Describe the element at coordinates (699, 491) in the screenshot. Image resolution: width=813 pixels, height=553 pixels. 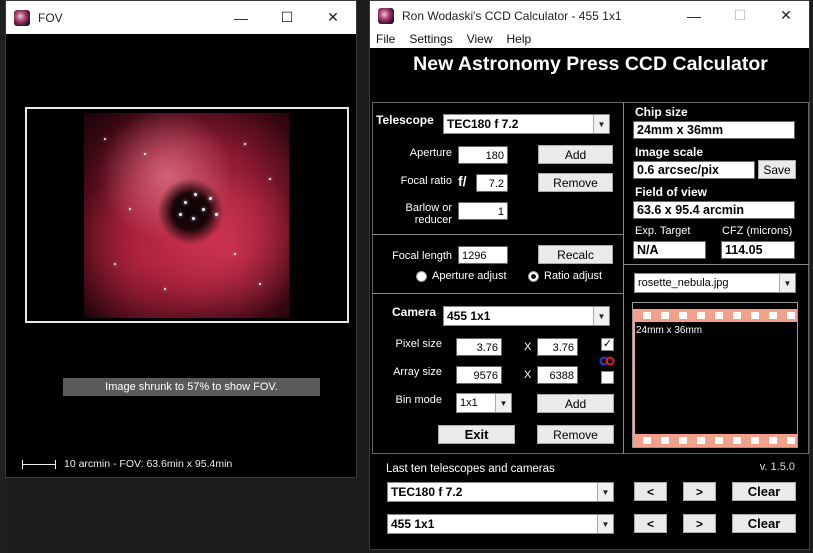
I see `telescope-next-button: >` at that location.